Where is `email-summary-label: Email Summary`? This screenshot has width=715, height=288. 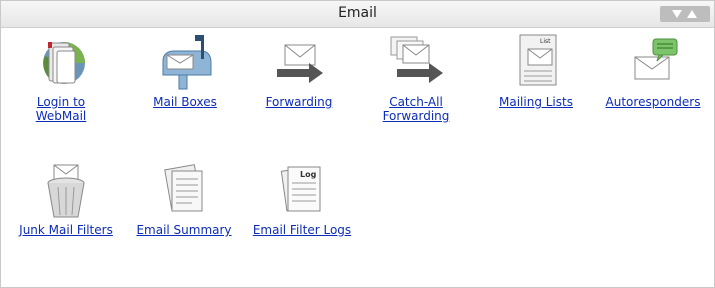 email-summary-label: Email Summary is located at coordinates (184, 230).